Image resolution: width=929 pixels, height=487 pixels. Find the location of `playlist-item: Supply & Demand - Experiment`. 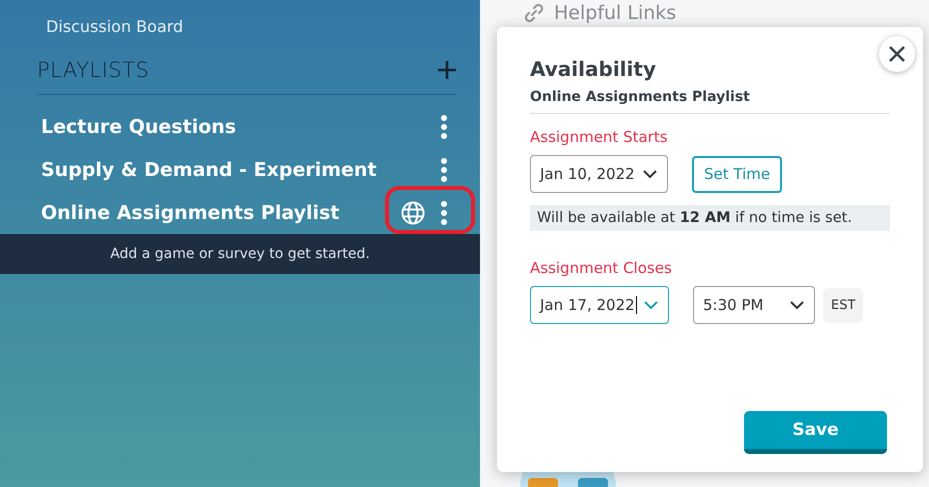

playlist-item: Supply & Demand - Experiment is located at coordinates (241, 169).